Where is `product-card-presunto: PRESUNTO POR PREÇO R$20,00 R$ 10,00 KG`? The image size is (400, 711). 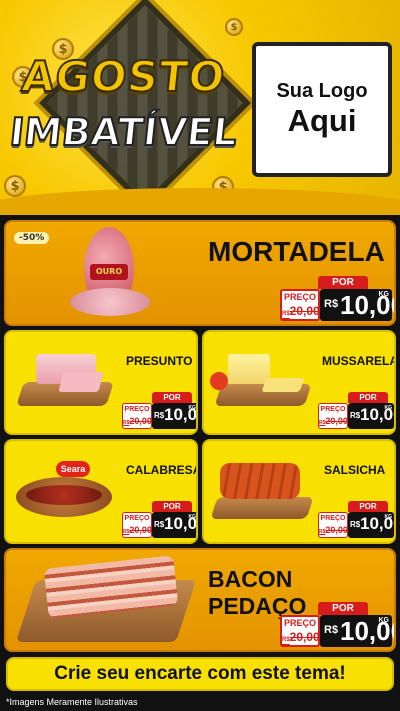 product-card-presunto: PRESUNTO POR PREÇO R$20,00 R$ 10,00 KG is located at coordinates (101, 382).